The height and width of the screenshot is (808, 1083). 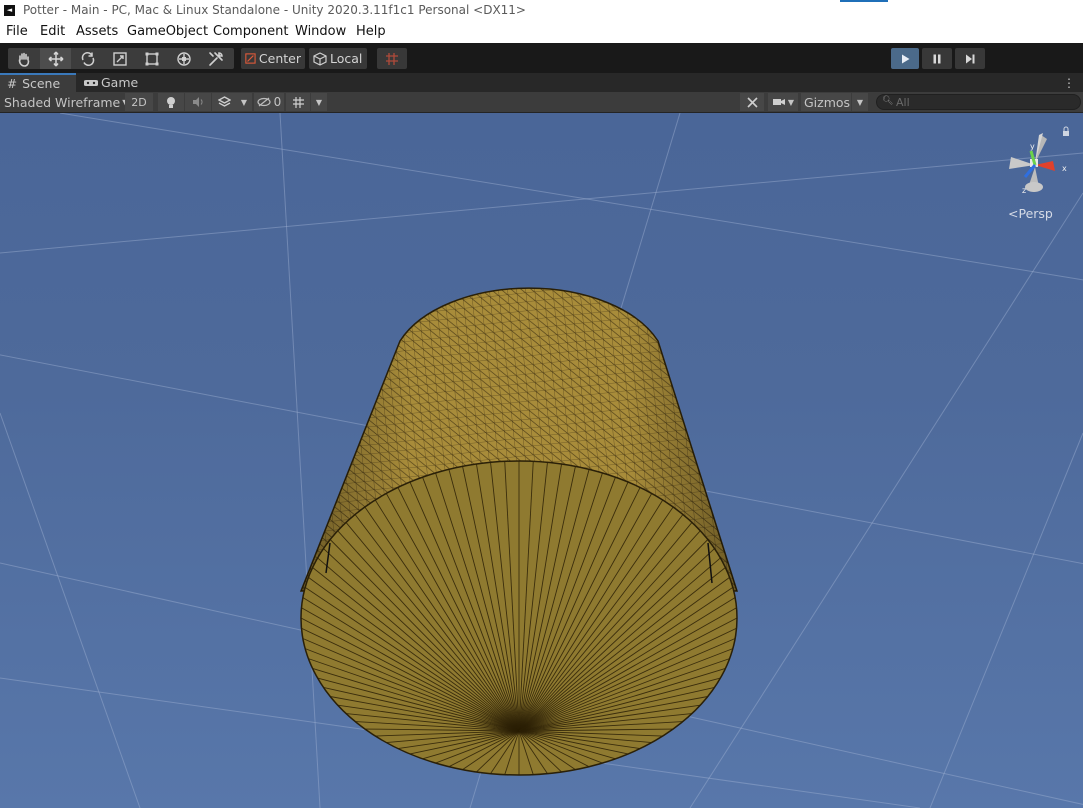 What do you see at coordinates (120, 82) in the screenshot?
I see `tab-game-label: Game` at bounding box center [120, 82].